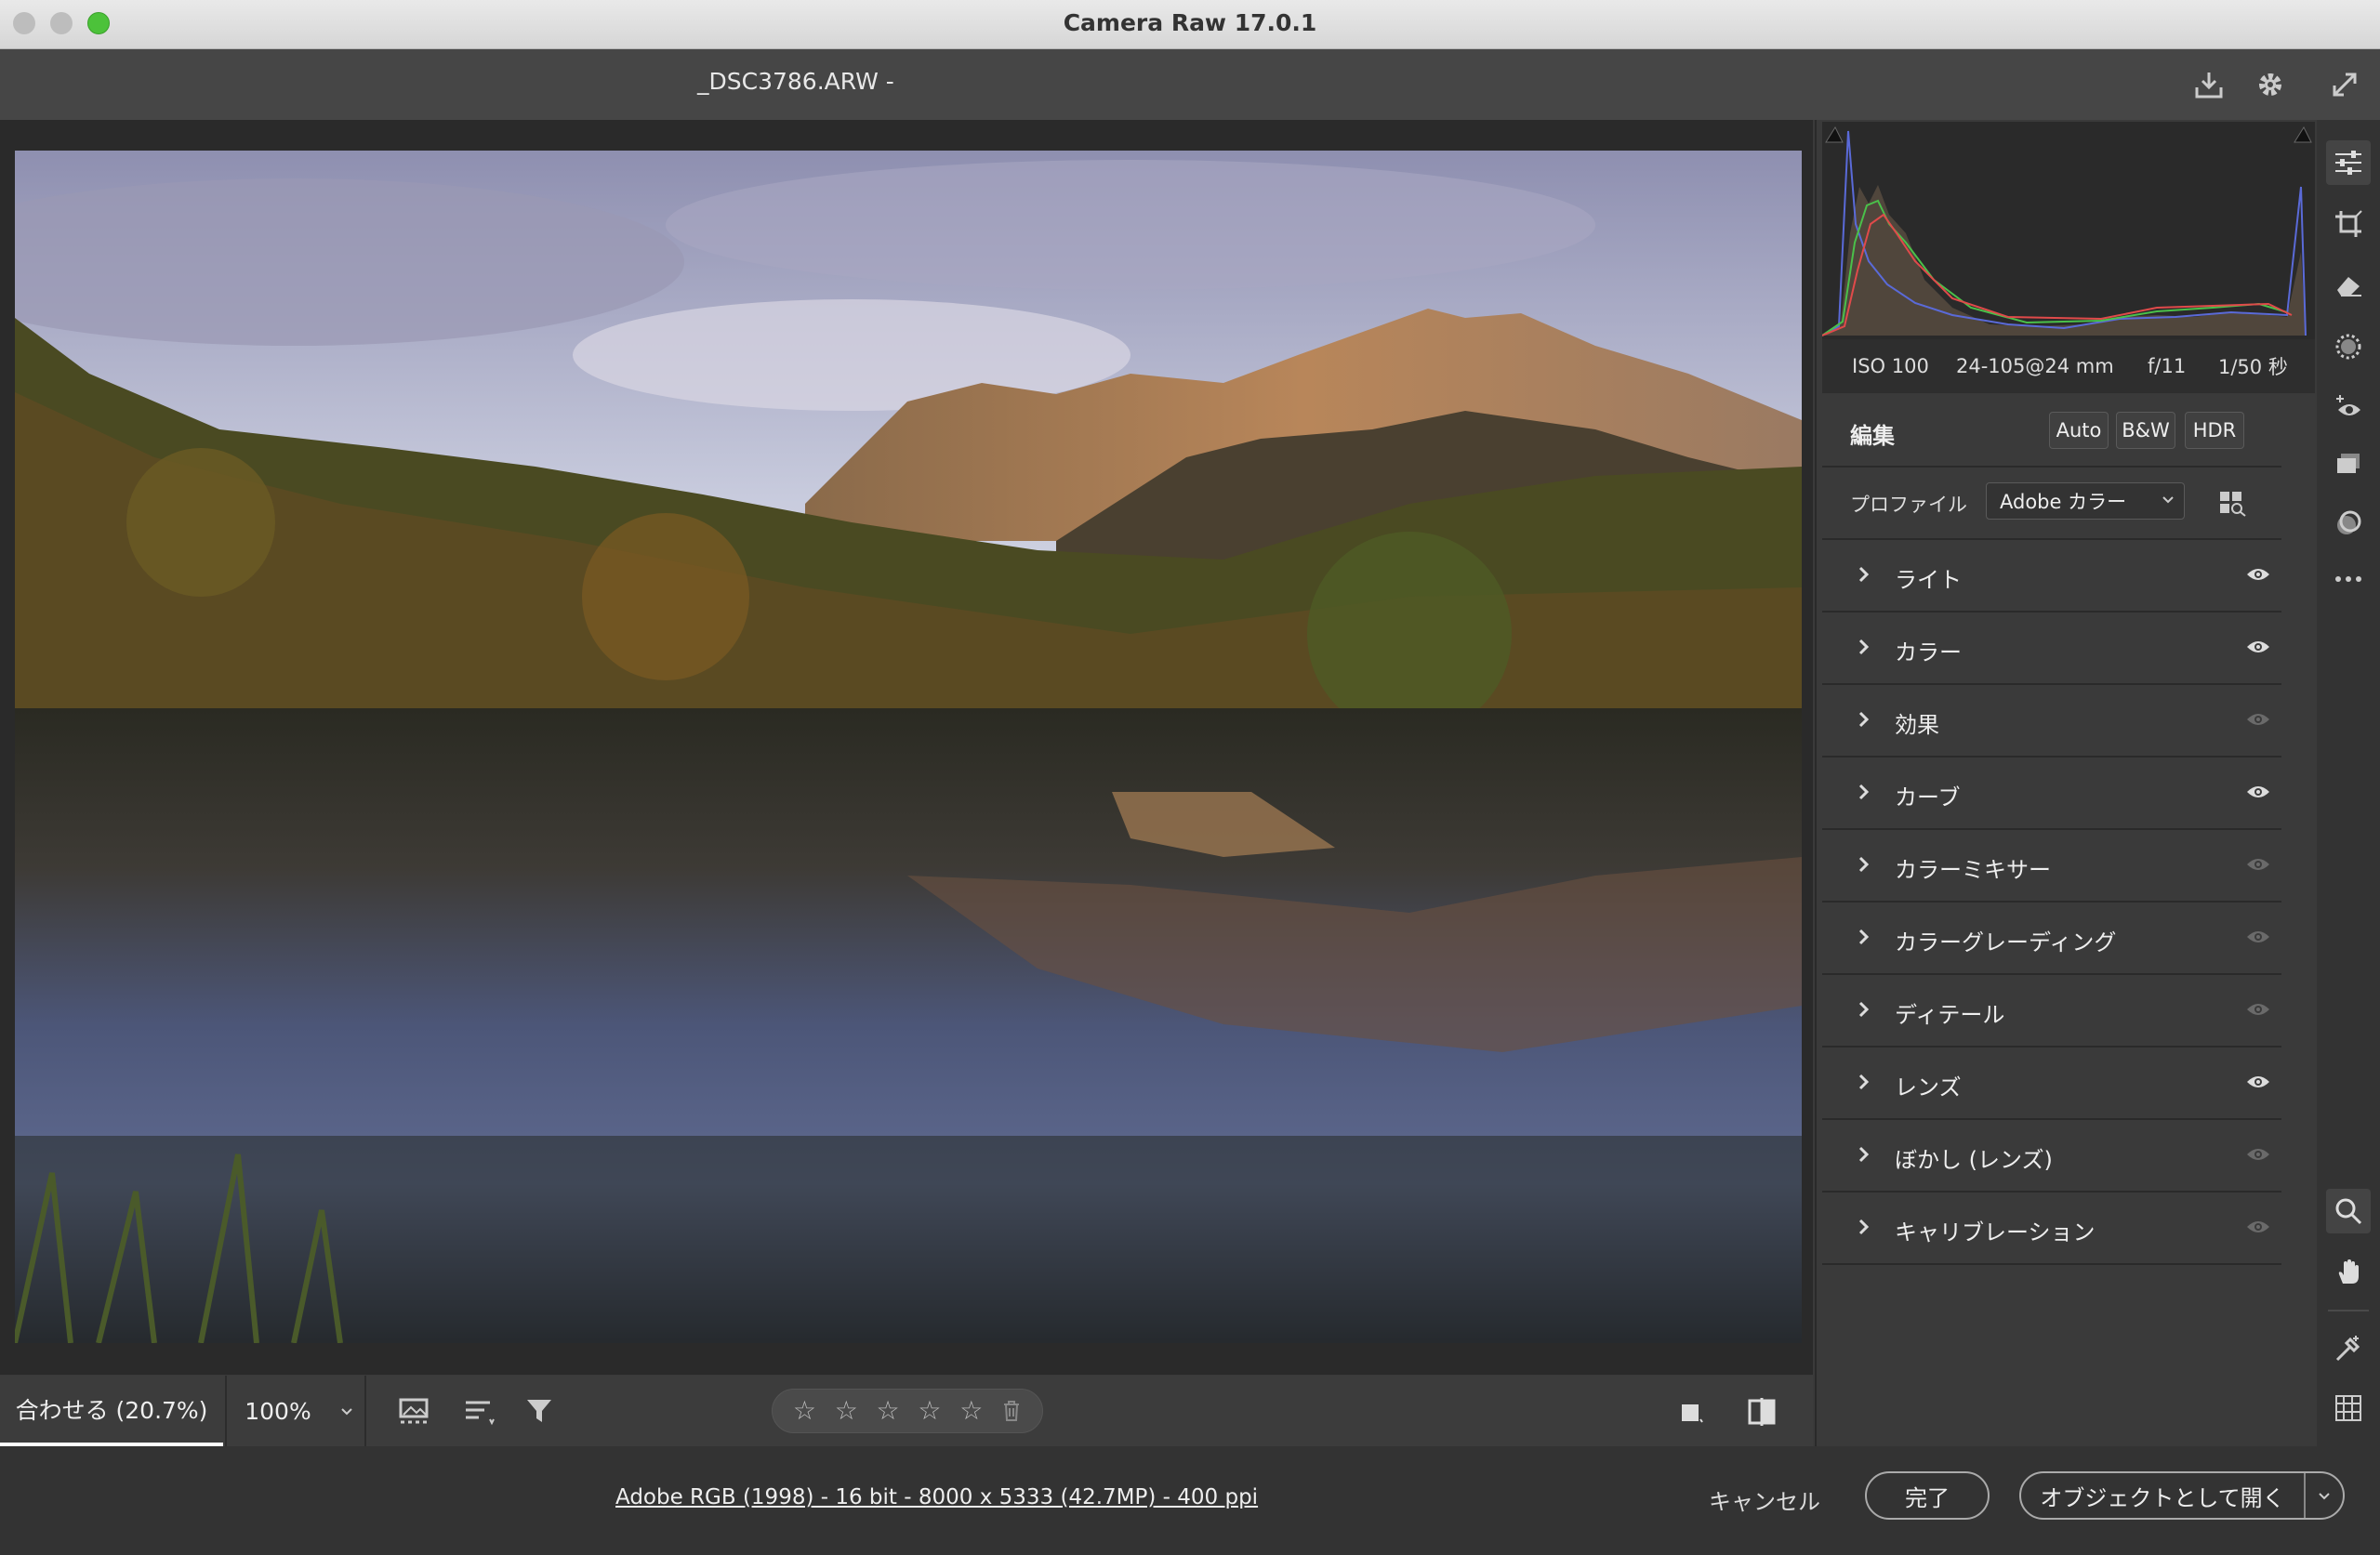 The width and height of the screenshot is (2380, 1555). I want to click on star-4: ☆, so click(929, 1411).